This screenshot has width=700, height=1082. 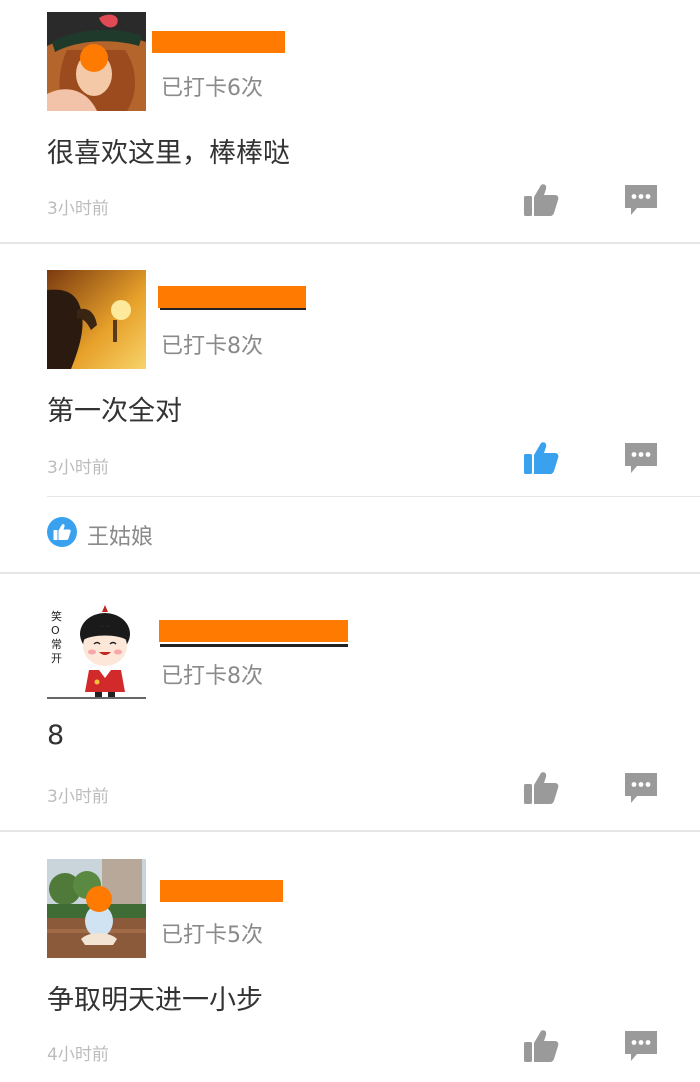 I want to click on svg-text: 笑, so click(x=56, y=616).